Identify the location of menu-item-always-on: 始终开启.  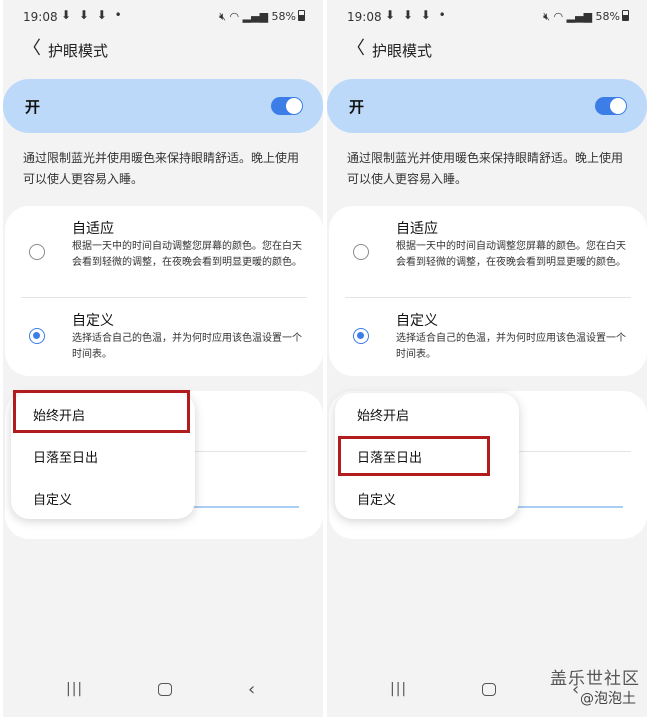
(383, 414).